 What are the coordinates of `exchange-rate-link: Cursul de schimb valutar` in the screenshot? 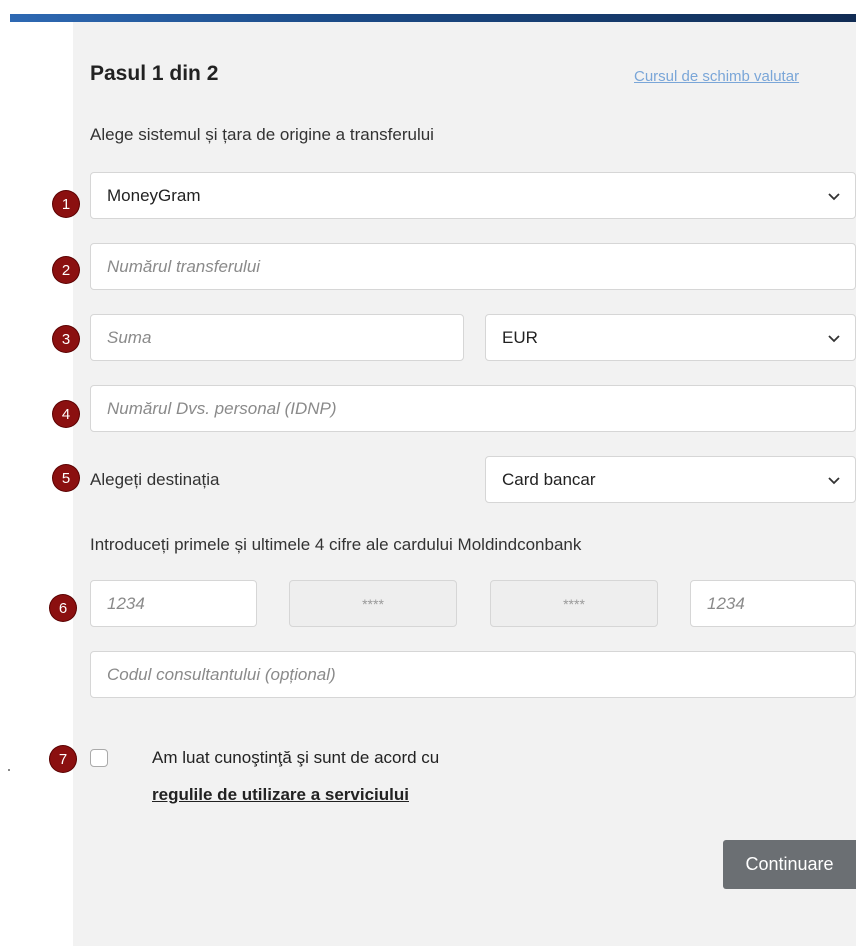 It's located at (716, 76).